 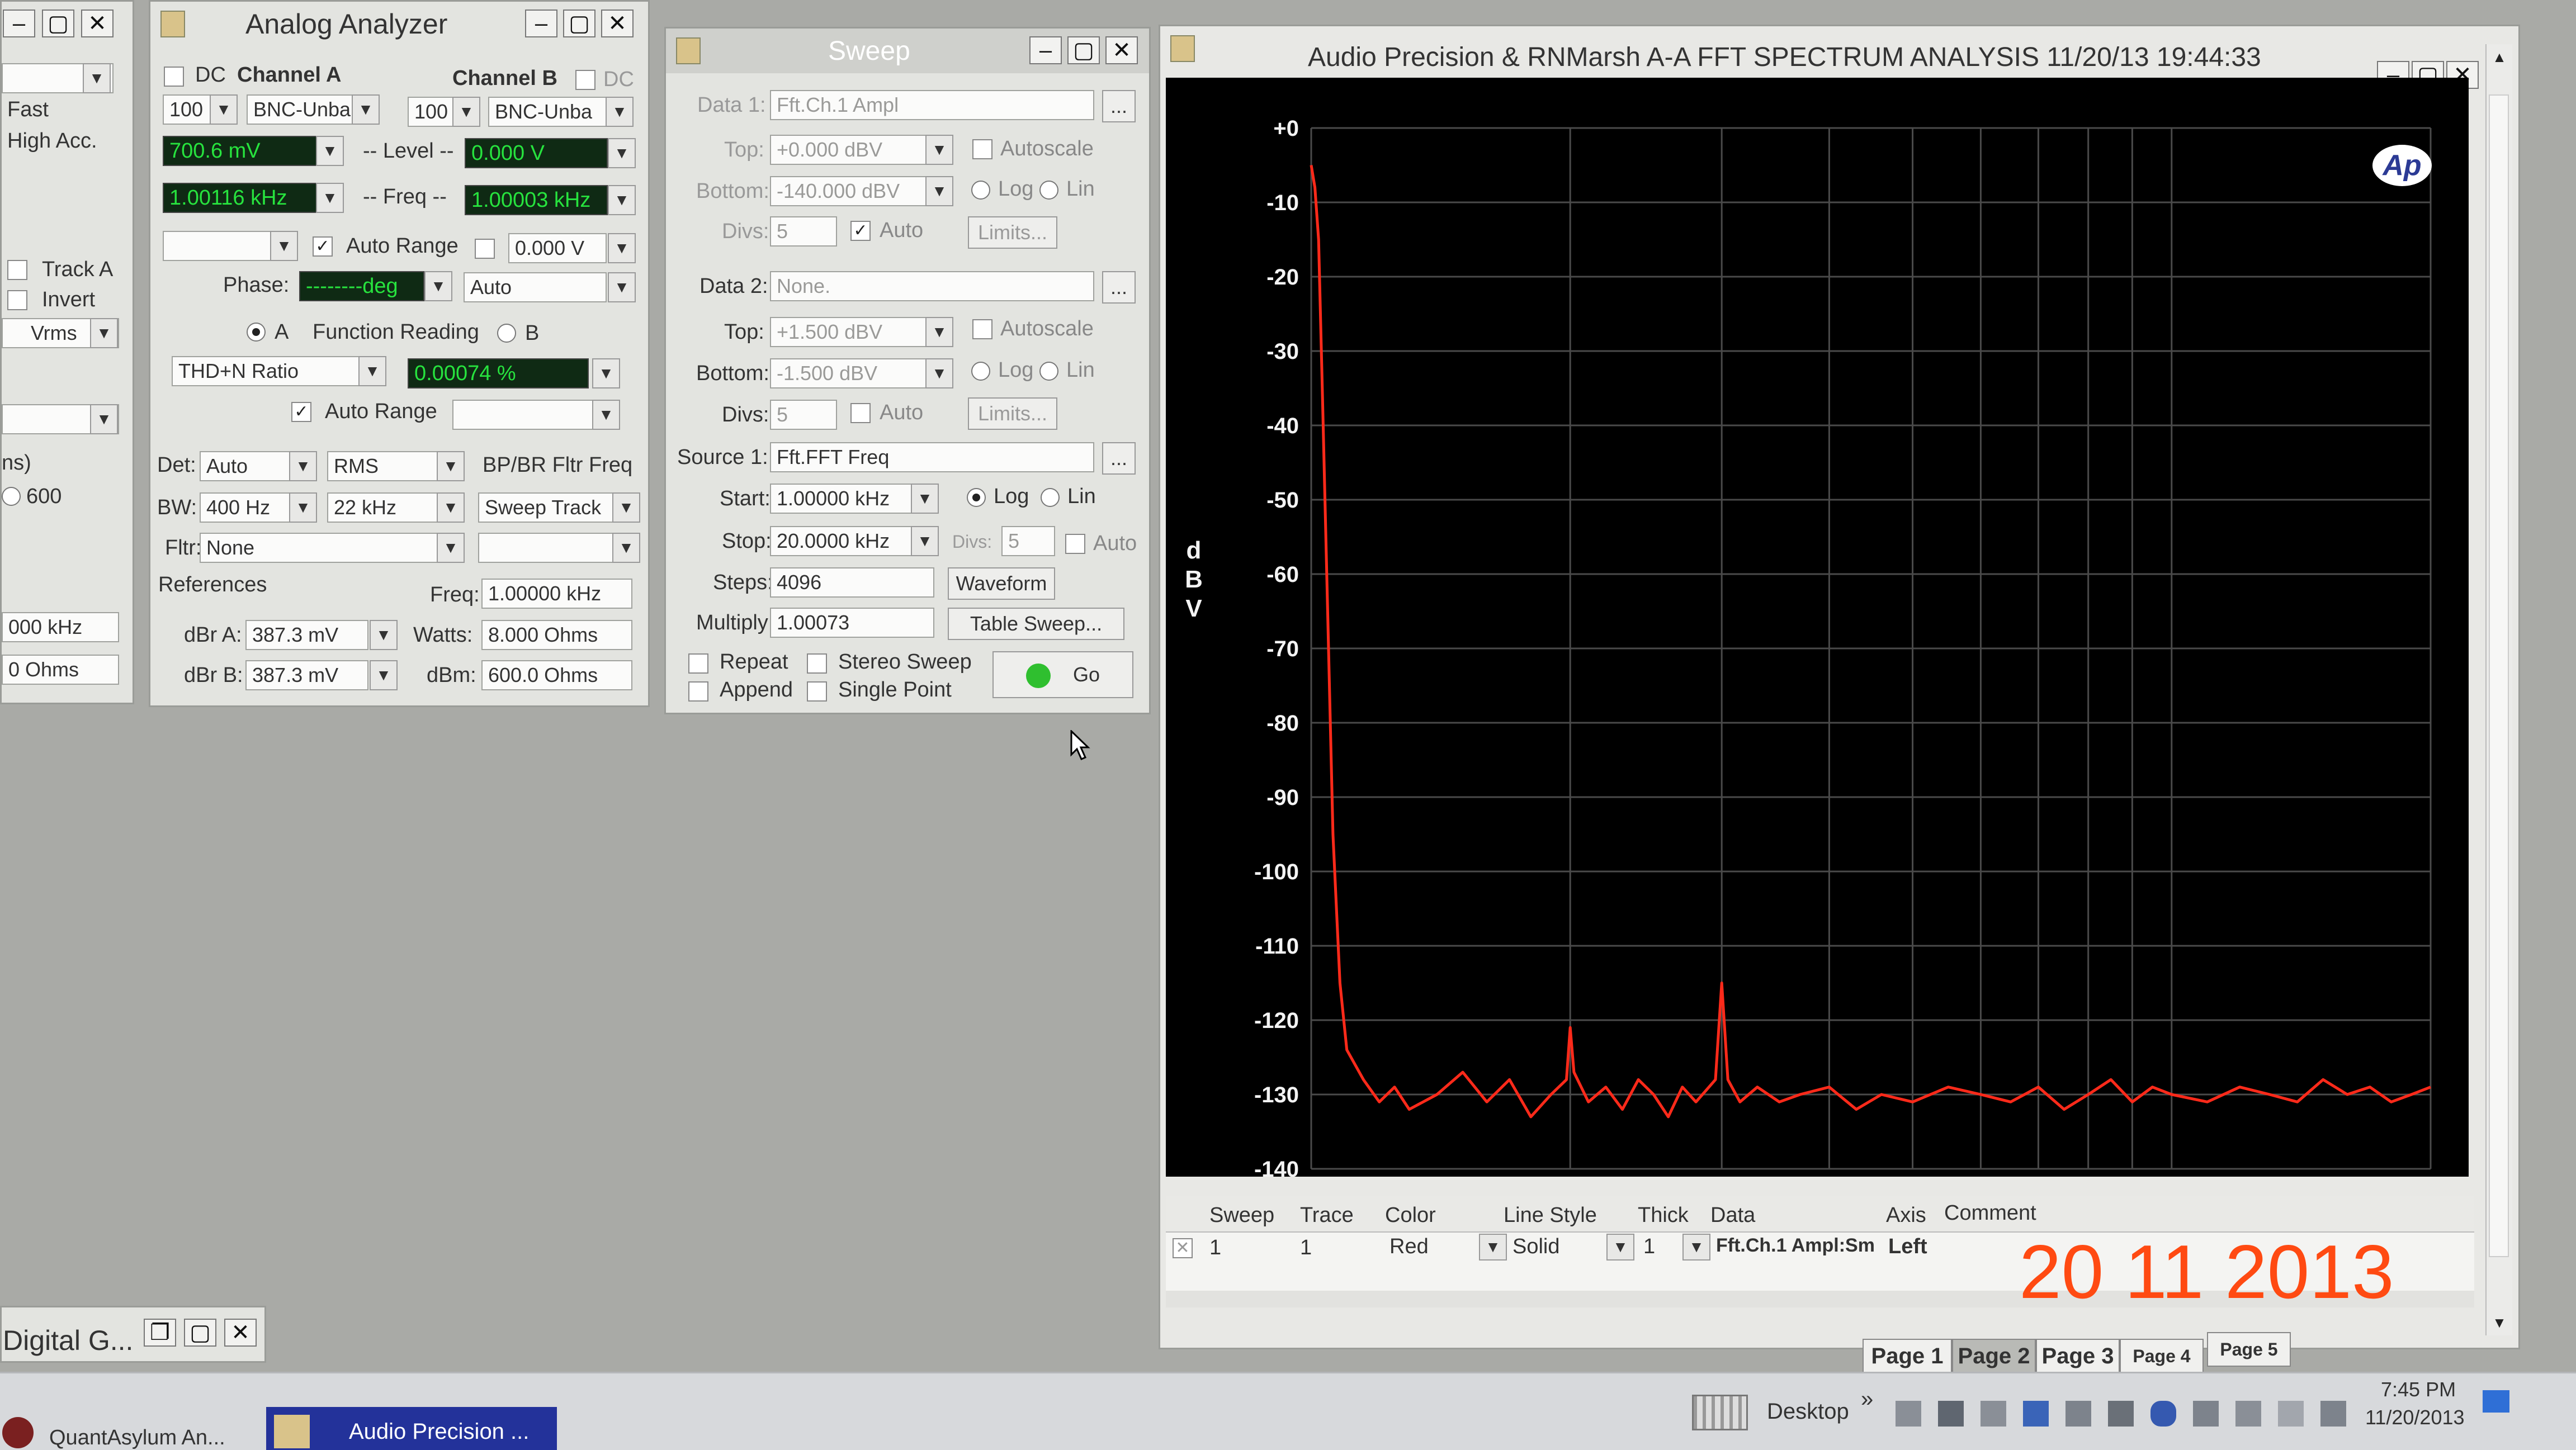 I want to click on tray-icons, so click(x=2125, y=1413).